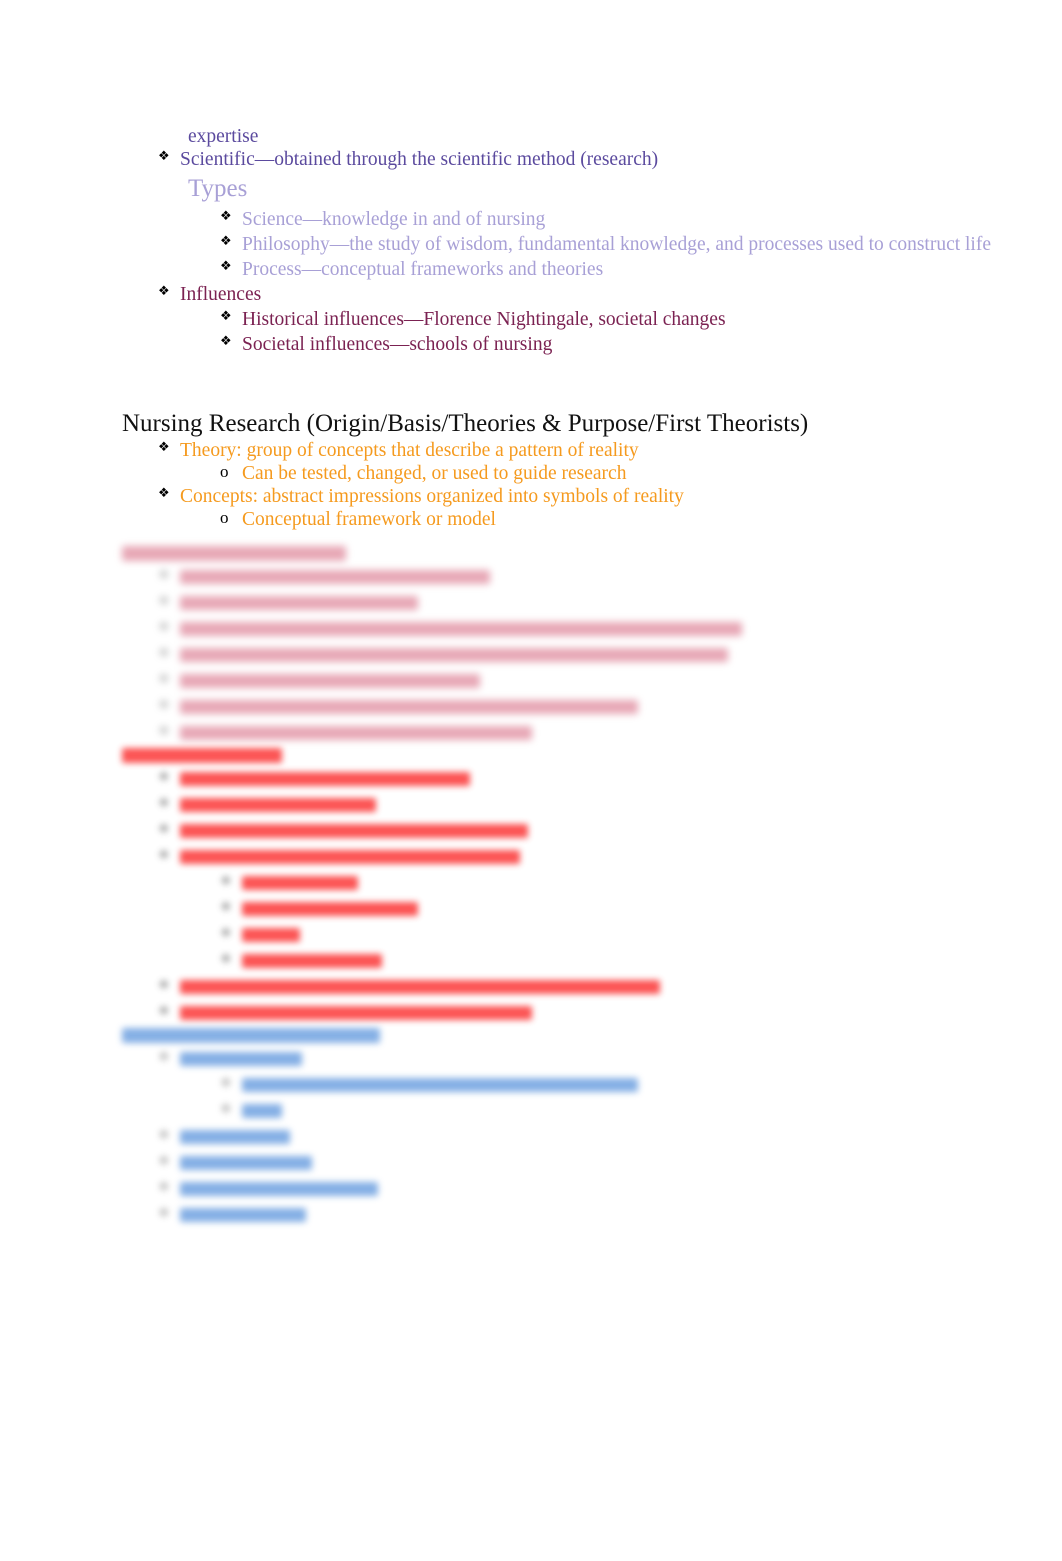 The width and height of the screenshot is (1062, 1561). I want to click on list-item-label: Conceptual framework or model, so click(369, 519).